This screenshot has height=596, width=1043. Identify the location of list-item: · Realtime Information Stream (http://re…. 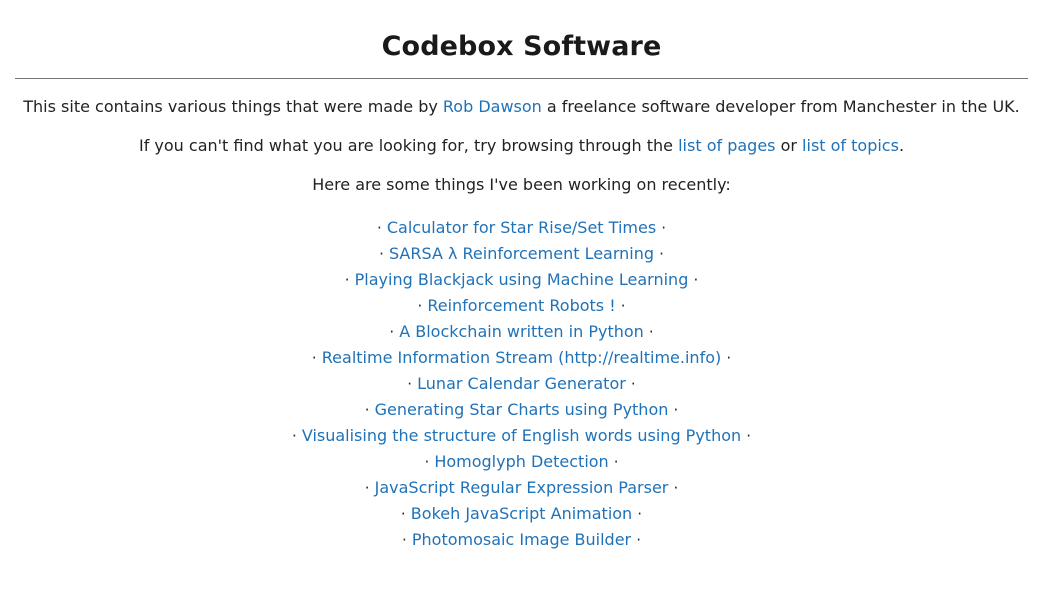
(521, 358).